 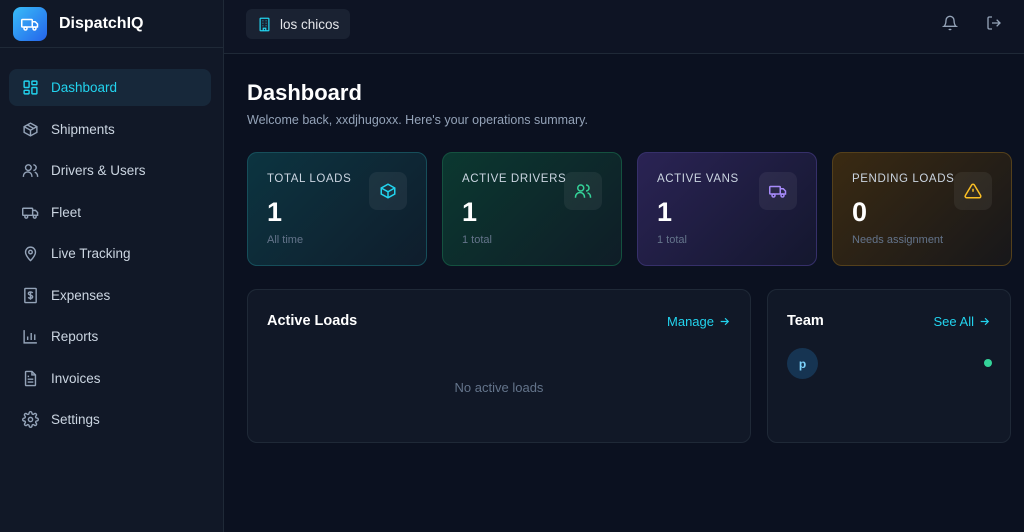 What do you see at coordinates (388, 191) in the screenshot?
I see `cube-icon` at bounding box center [388, 191].